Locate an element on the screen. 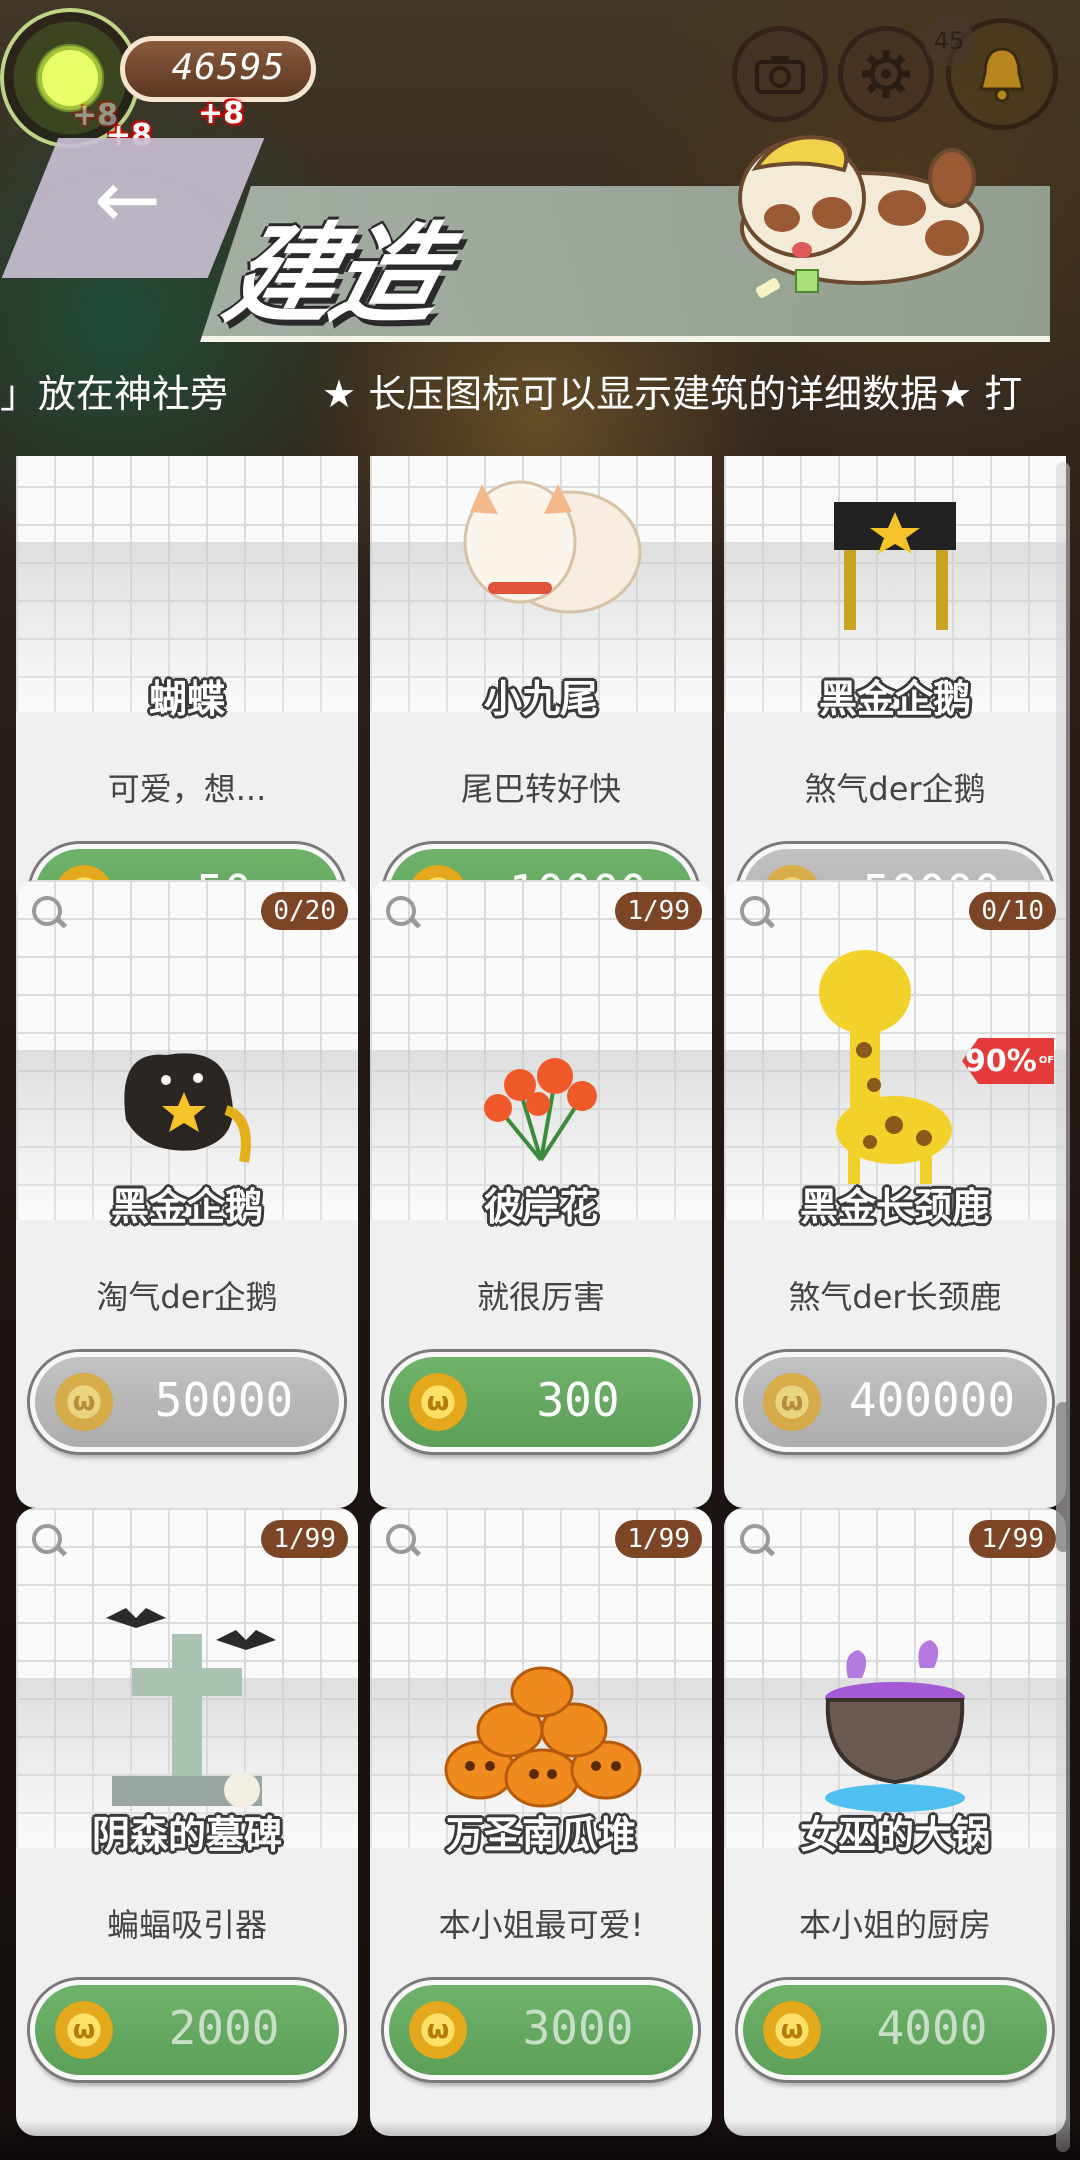 The height and width of the screenshot is (2160, 1080). item-name: 阴森的墓碑 is located at coordinates (186, 1835).